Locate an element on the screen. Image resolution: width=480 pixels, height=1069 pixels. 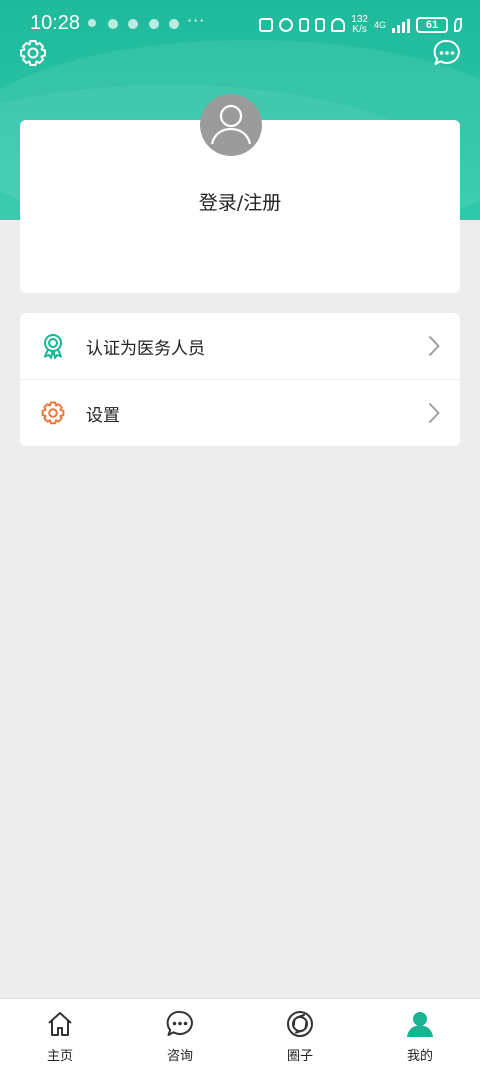
gear-icon is located at coordinates (53, 413).